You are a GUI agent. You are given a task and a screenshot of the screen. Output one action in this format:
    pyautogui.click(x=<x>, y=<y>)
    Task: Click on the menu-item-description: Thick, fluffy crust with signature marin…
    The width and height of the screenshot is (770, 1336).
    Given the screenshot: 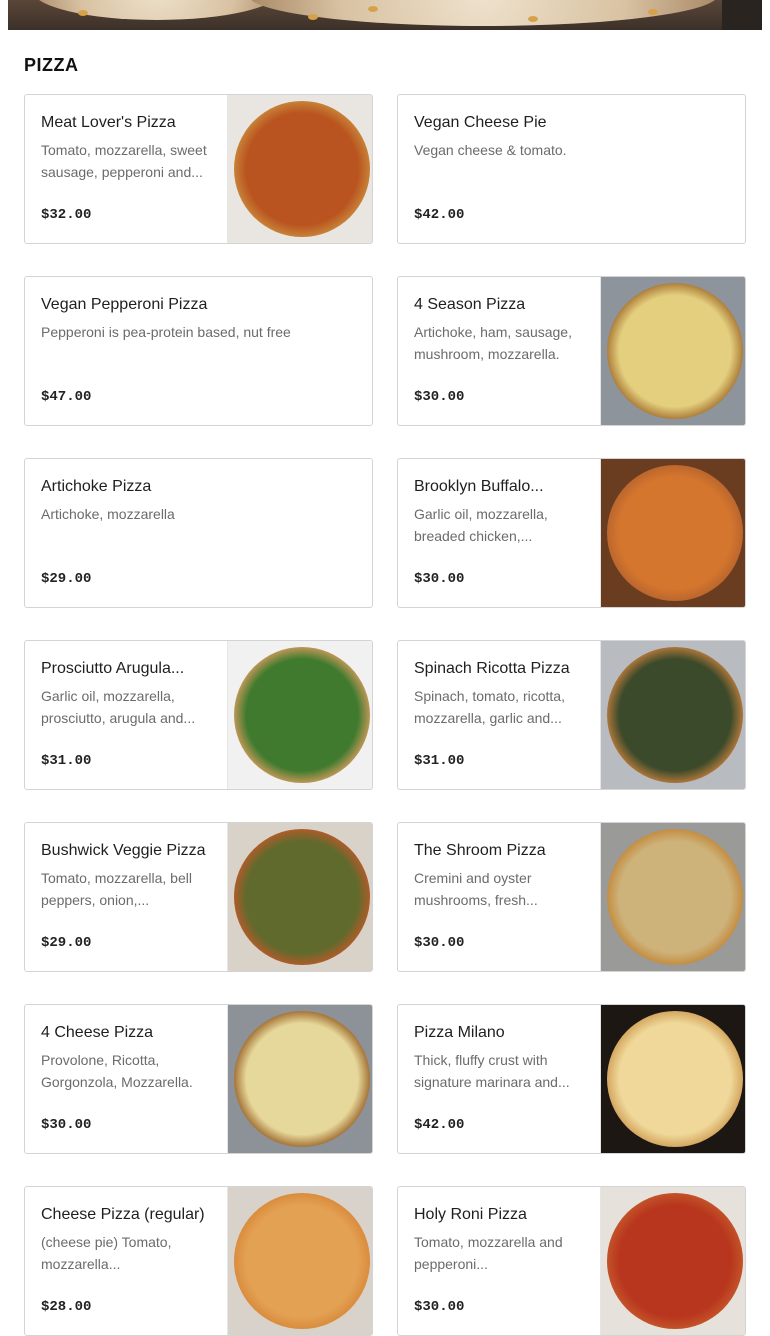 What is the action you would take?
    pyautogui.click(x=492, y=1071)
    